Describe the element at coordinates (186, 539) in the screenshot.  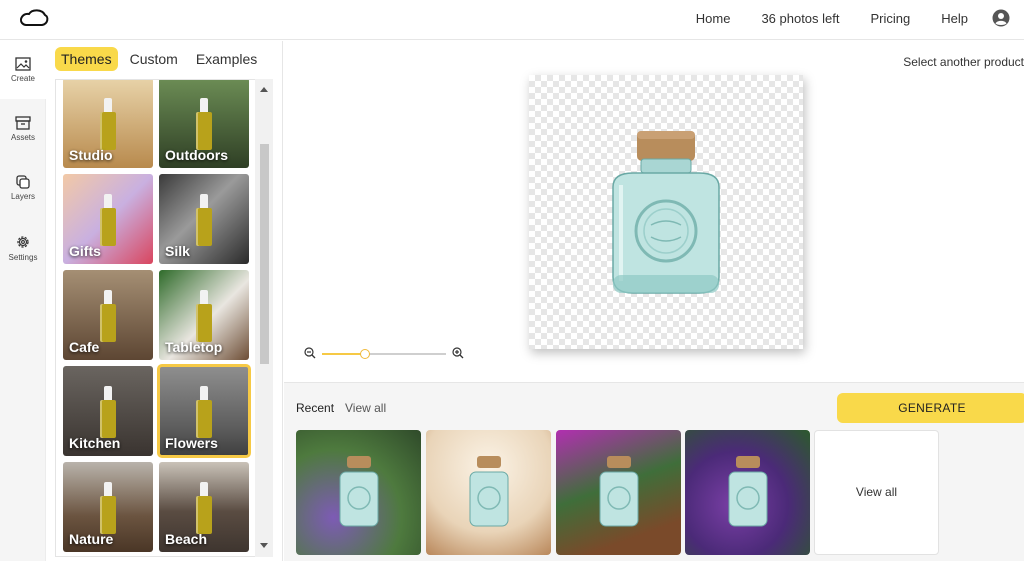
I see `theme-label-beach: Beach` at that location.